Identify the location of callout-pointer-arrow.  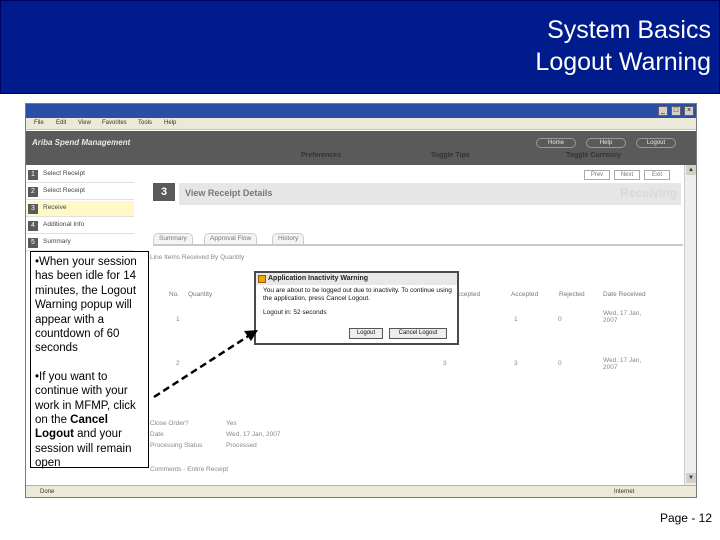
(205, 364).